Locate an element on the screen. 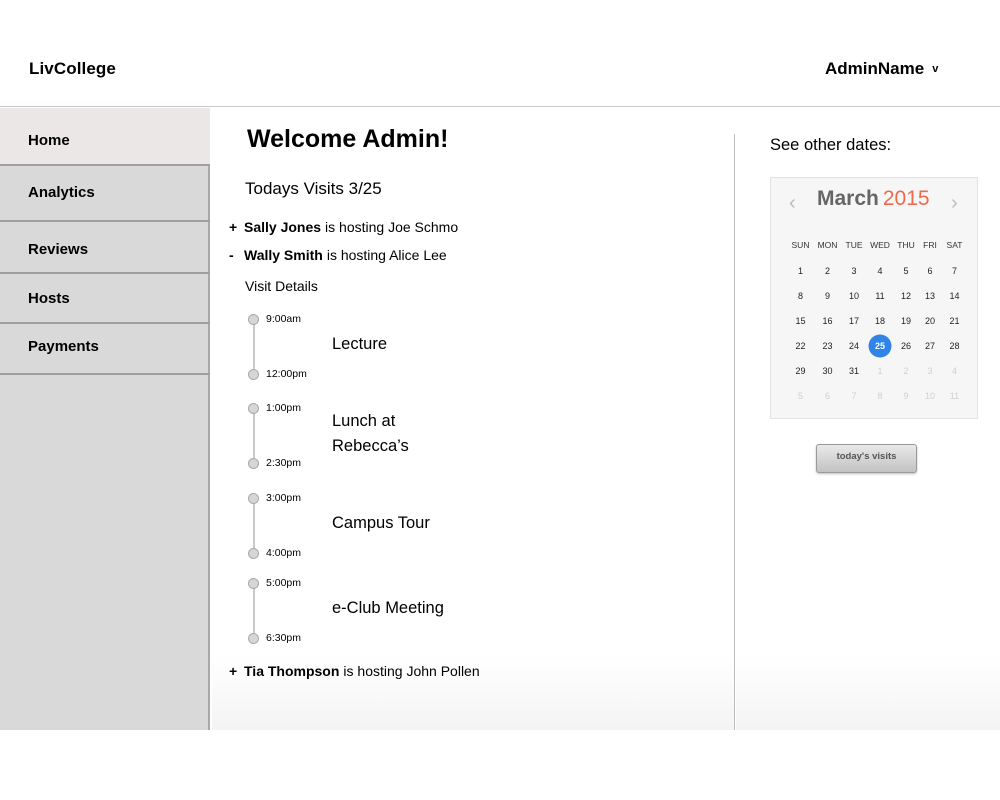 This screenshot has height=800, width=1000. user-name: AdminName is located at coordinates (874, 69).